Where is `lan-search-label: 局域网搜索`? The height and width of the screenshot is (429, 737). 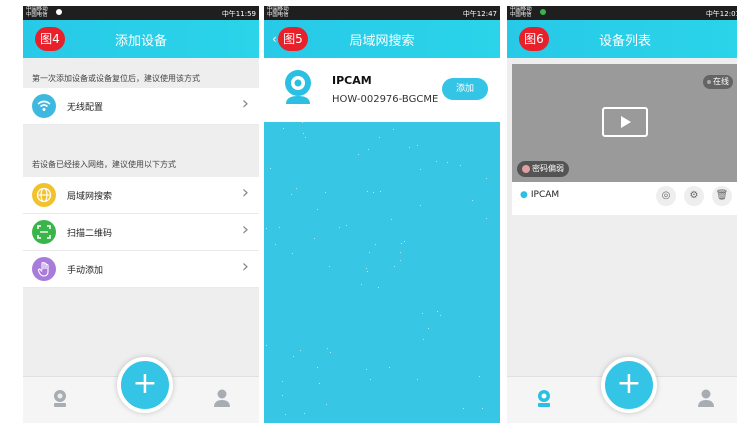
lan-search-label: 局域网搜索 is located at coordinates (90, 197).